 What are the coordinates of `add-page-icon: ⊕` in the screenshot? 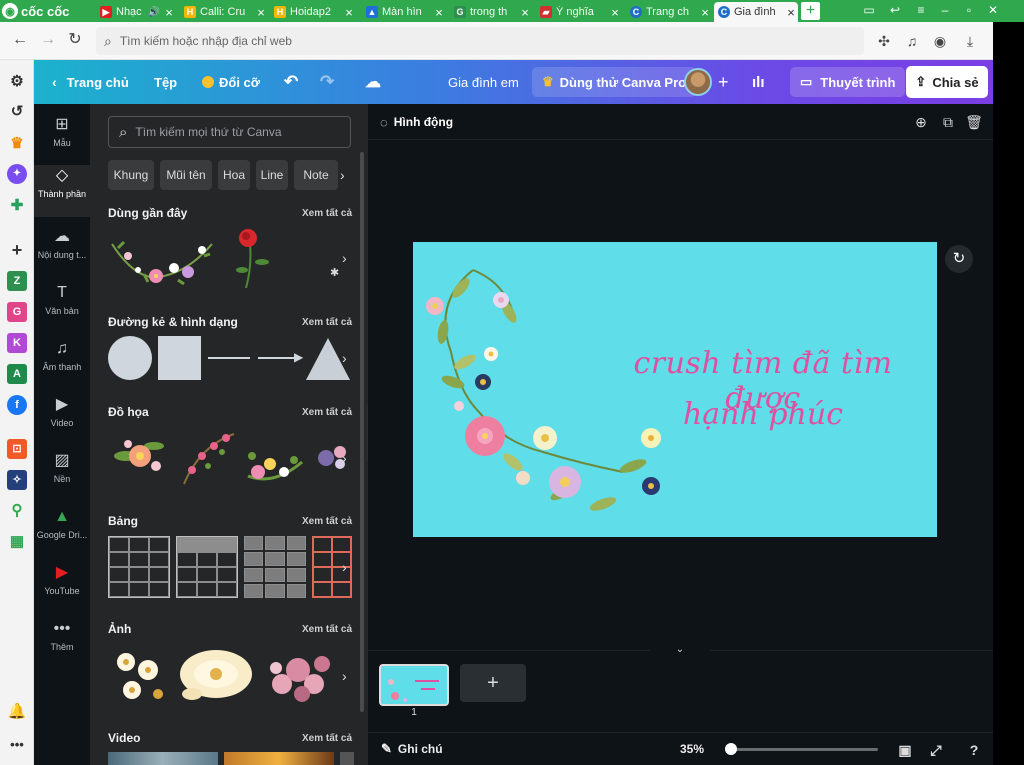 It's located at (921, 122).